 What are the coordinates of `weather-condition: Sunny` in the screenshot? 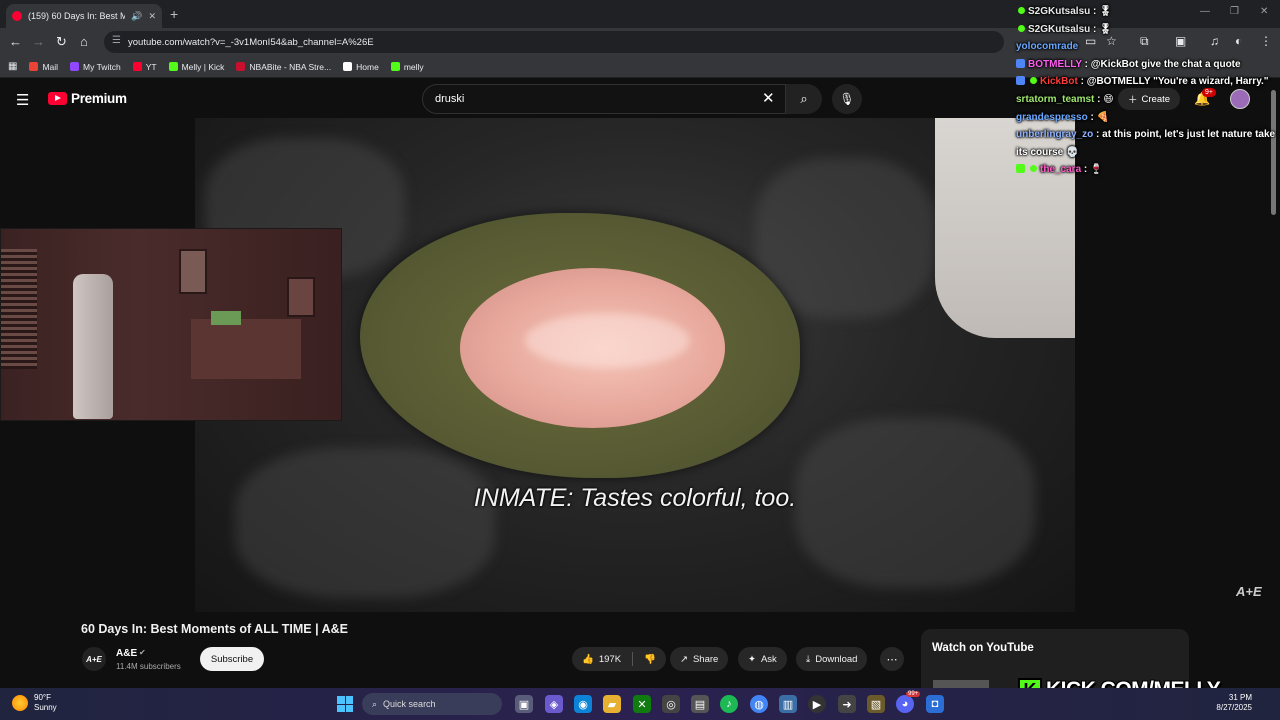 It's located at (45, 707).